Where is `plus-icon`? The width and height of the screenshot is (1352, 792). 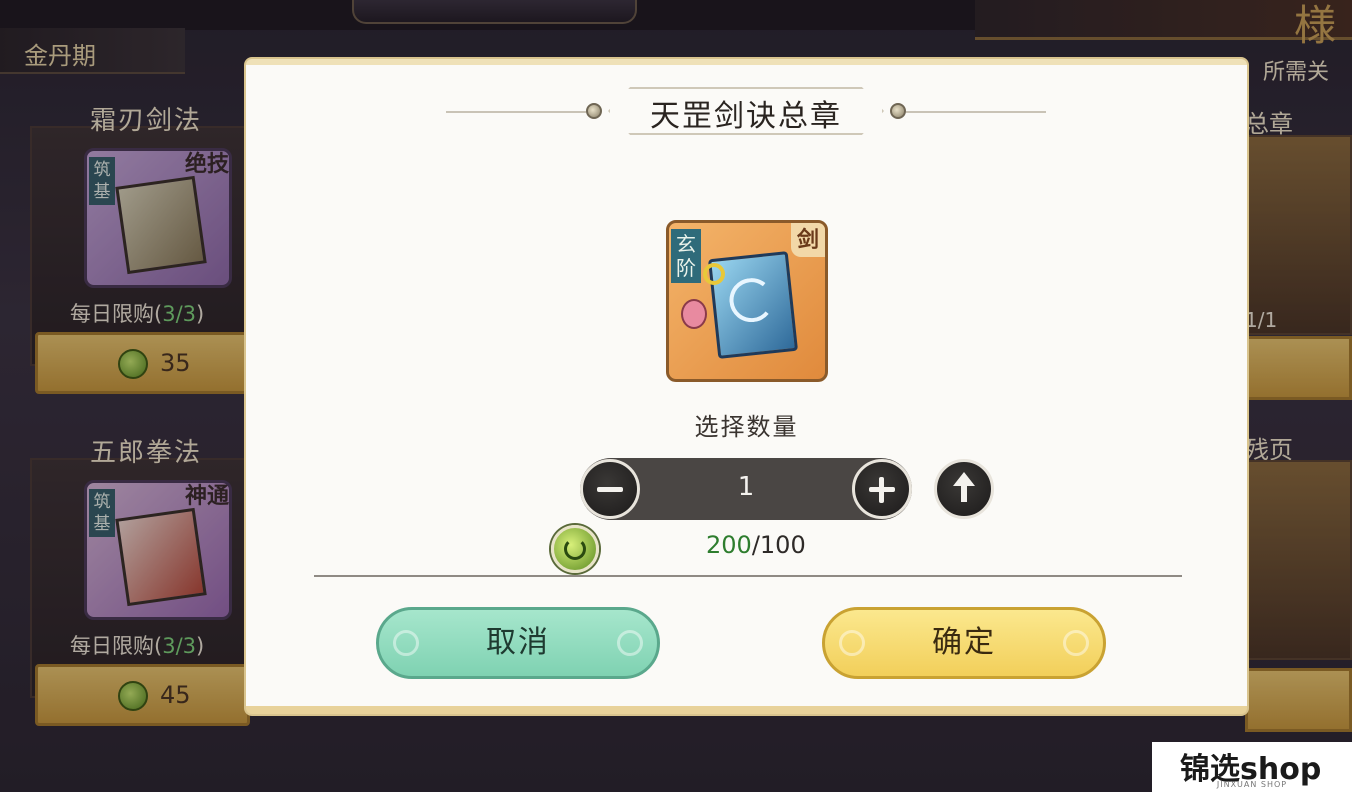 plus-icon is located at coordinates (881, 490).